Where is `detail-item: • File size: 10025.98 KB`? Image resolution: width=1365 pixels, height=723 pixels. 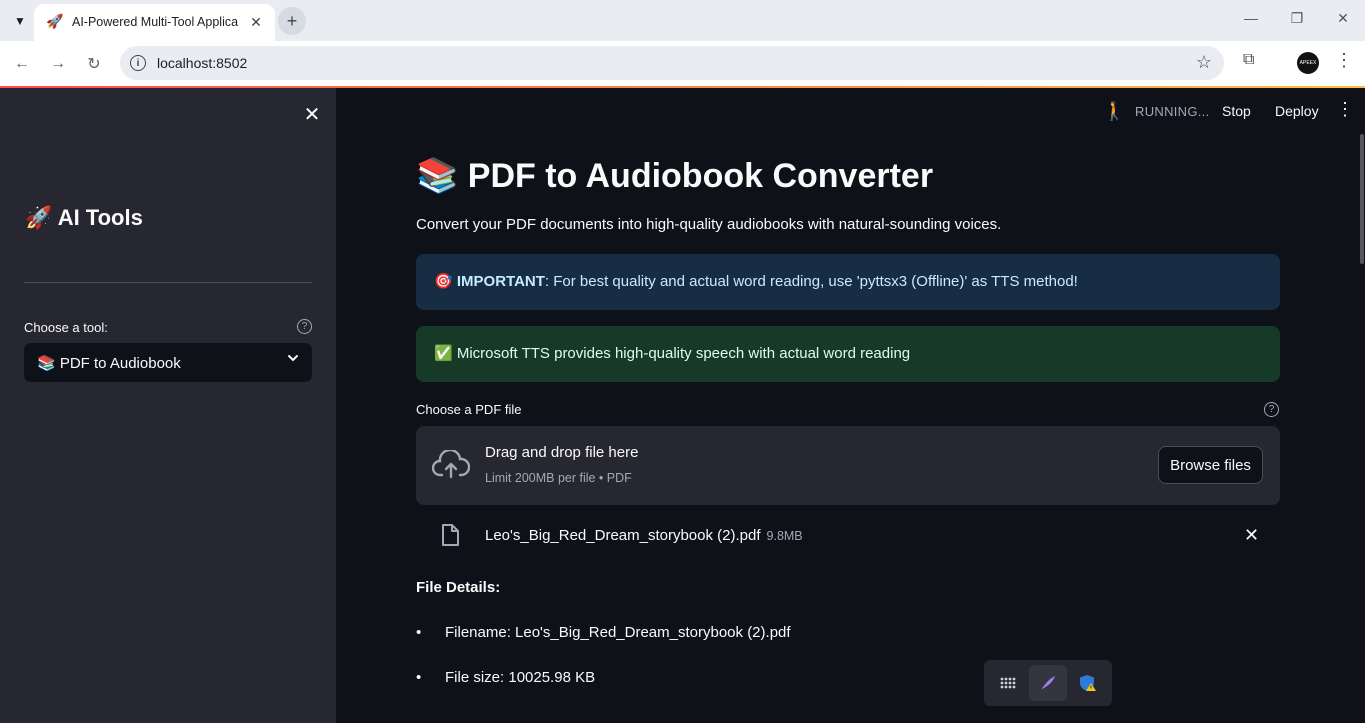 detail-item: • File size: 10025.98 KB is located at coordinates (506, 677).